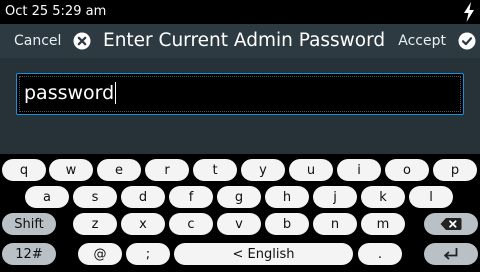 Image resolution: width=480 pixels, height=272 pixels. Describe the element at coordinates (116, 93) in the screenshot. I see `text-caret` at that location.